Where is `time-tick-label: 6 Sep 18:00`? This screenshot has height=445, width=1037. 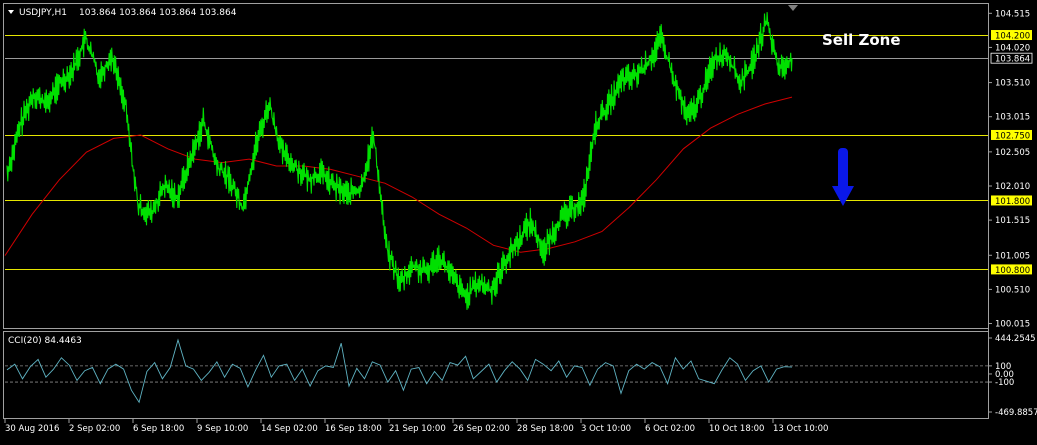
time-tick-label: 6 Sep 18:00 is located at coordinates (158, 429).